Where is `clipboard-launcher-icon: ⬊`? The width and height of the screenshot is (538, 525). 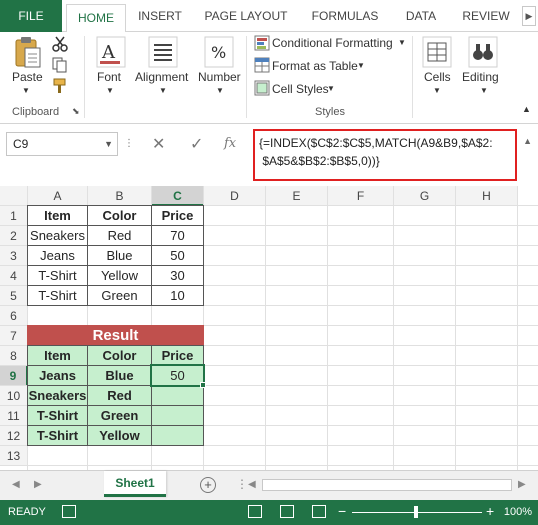
clipboard-launcher-icon: ⬊ is located at coordinates (76, 111).